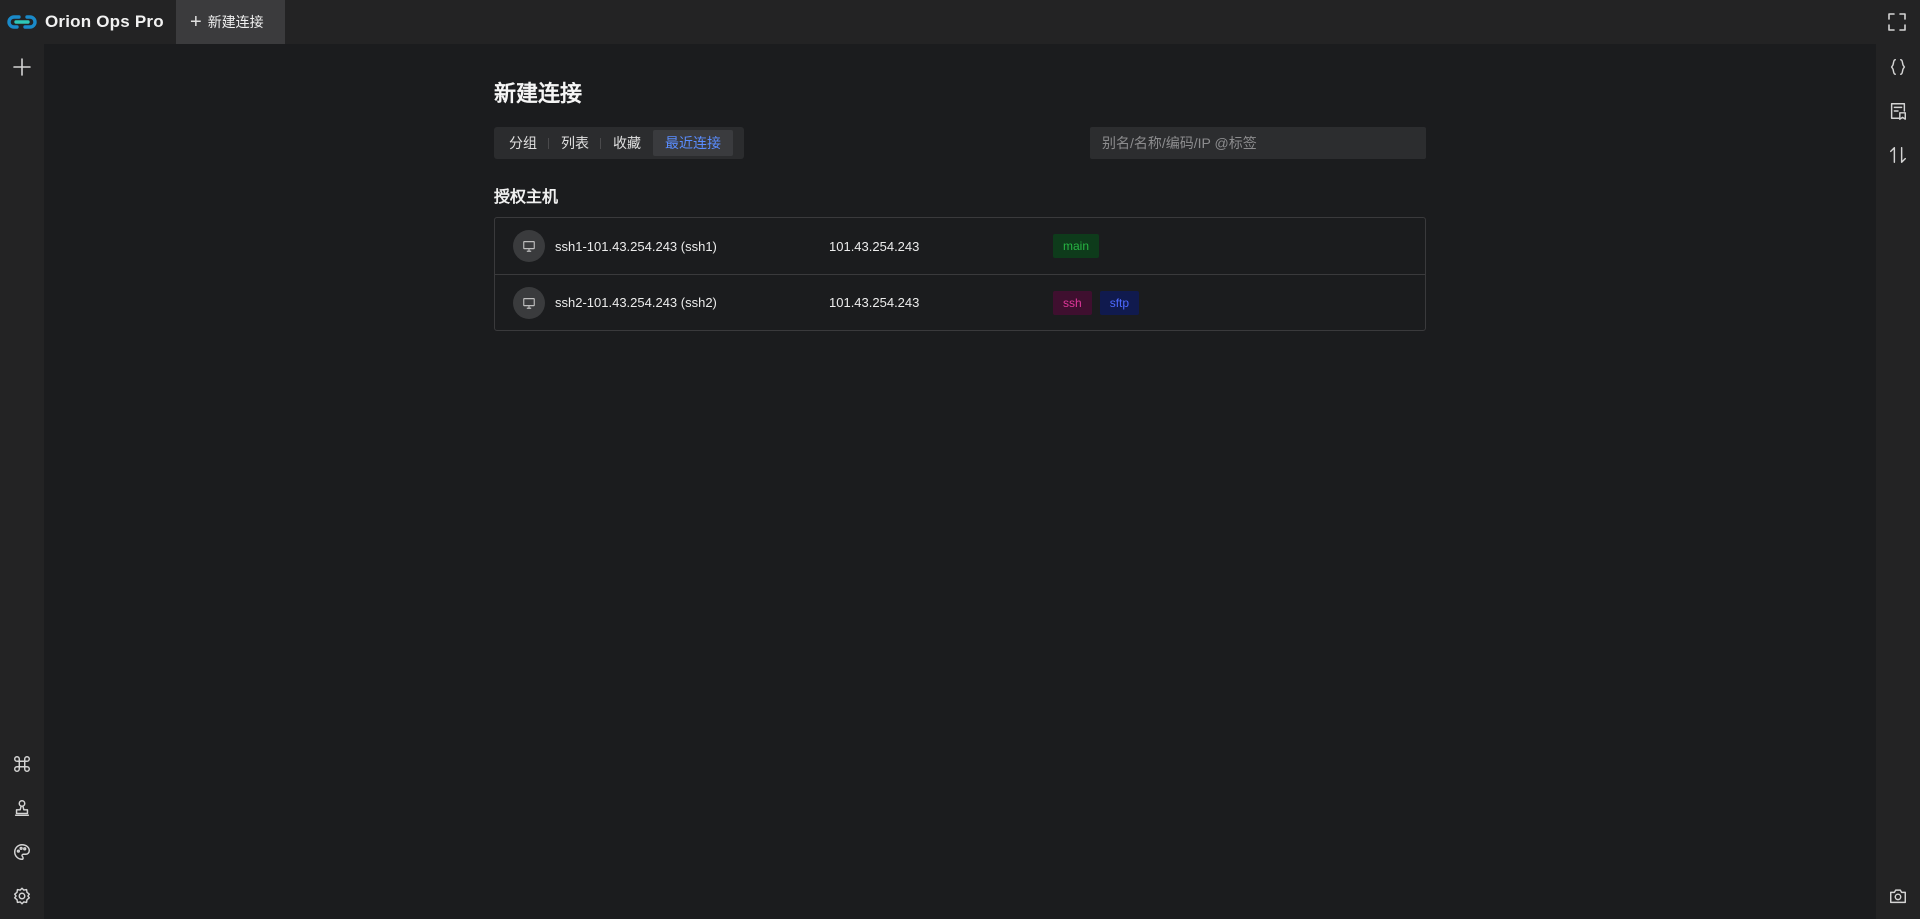  Describe the element at coordinates (627, 143) in the screenshot. I see `tab-favorites: 收藏` at that location.